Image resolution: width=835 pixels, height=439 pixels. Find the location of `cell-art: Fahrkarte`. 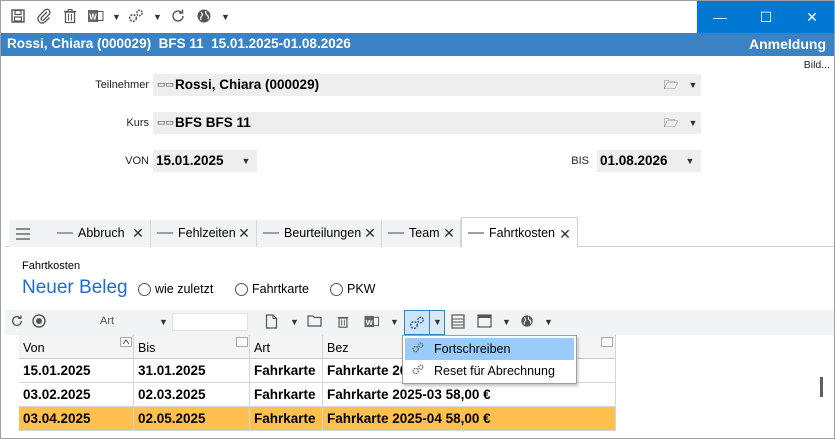

cell-art: Fahrkarte is located at coordinates (286, 418).